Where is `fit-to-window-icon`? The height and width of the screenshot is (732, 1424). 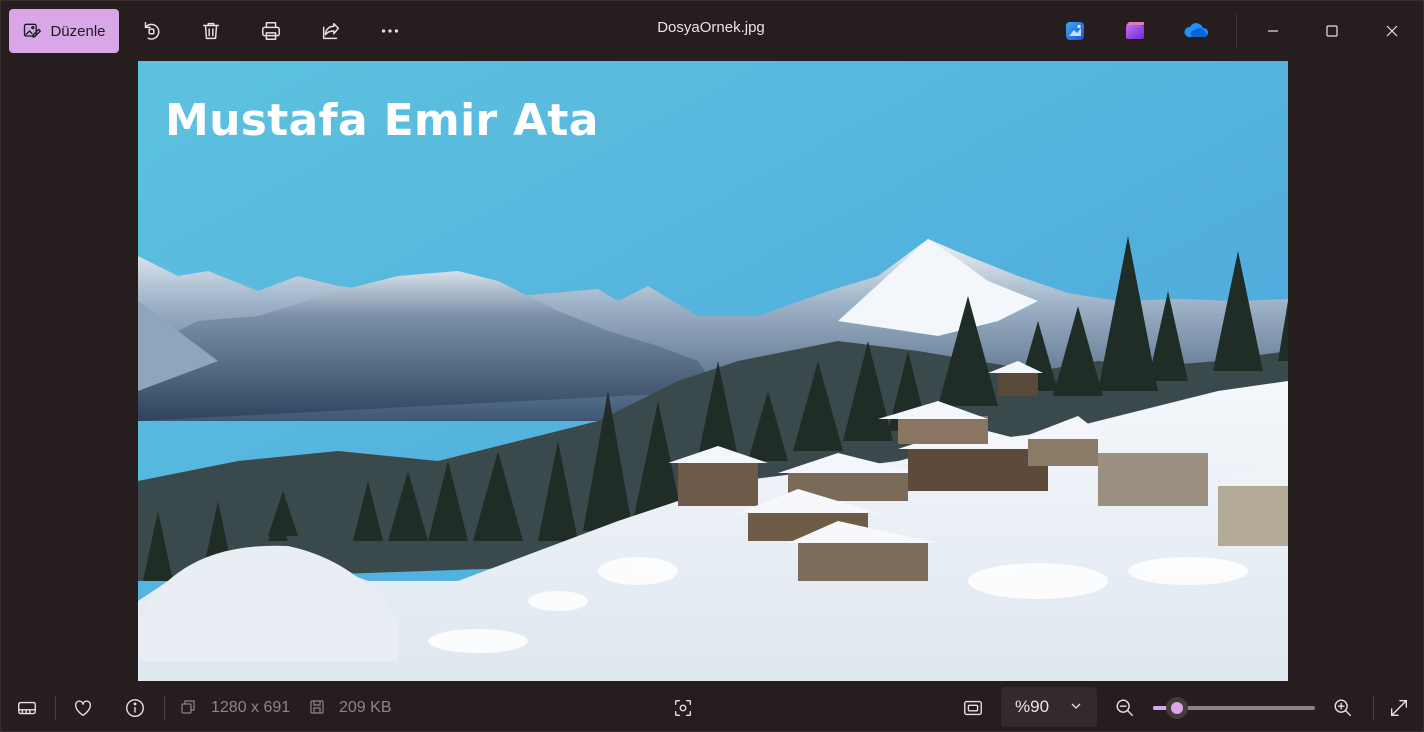 fit-to-window-icon is located at coordinates (973, 708).